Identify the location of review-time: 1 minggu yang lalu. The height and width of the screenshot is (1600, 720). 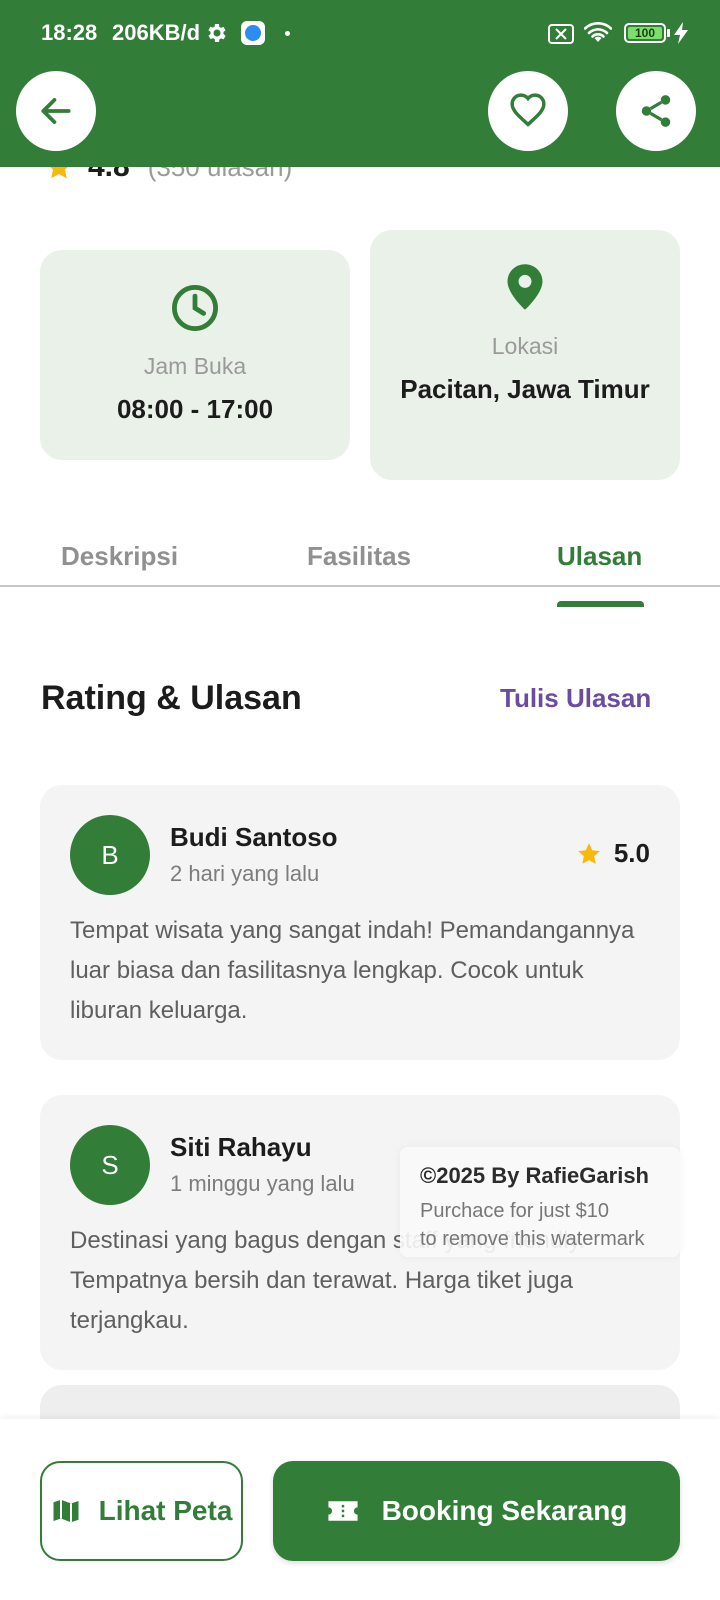
(262, 1183).